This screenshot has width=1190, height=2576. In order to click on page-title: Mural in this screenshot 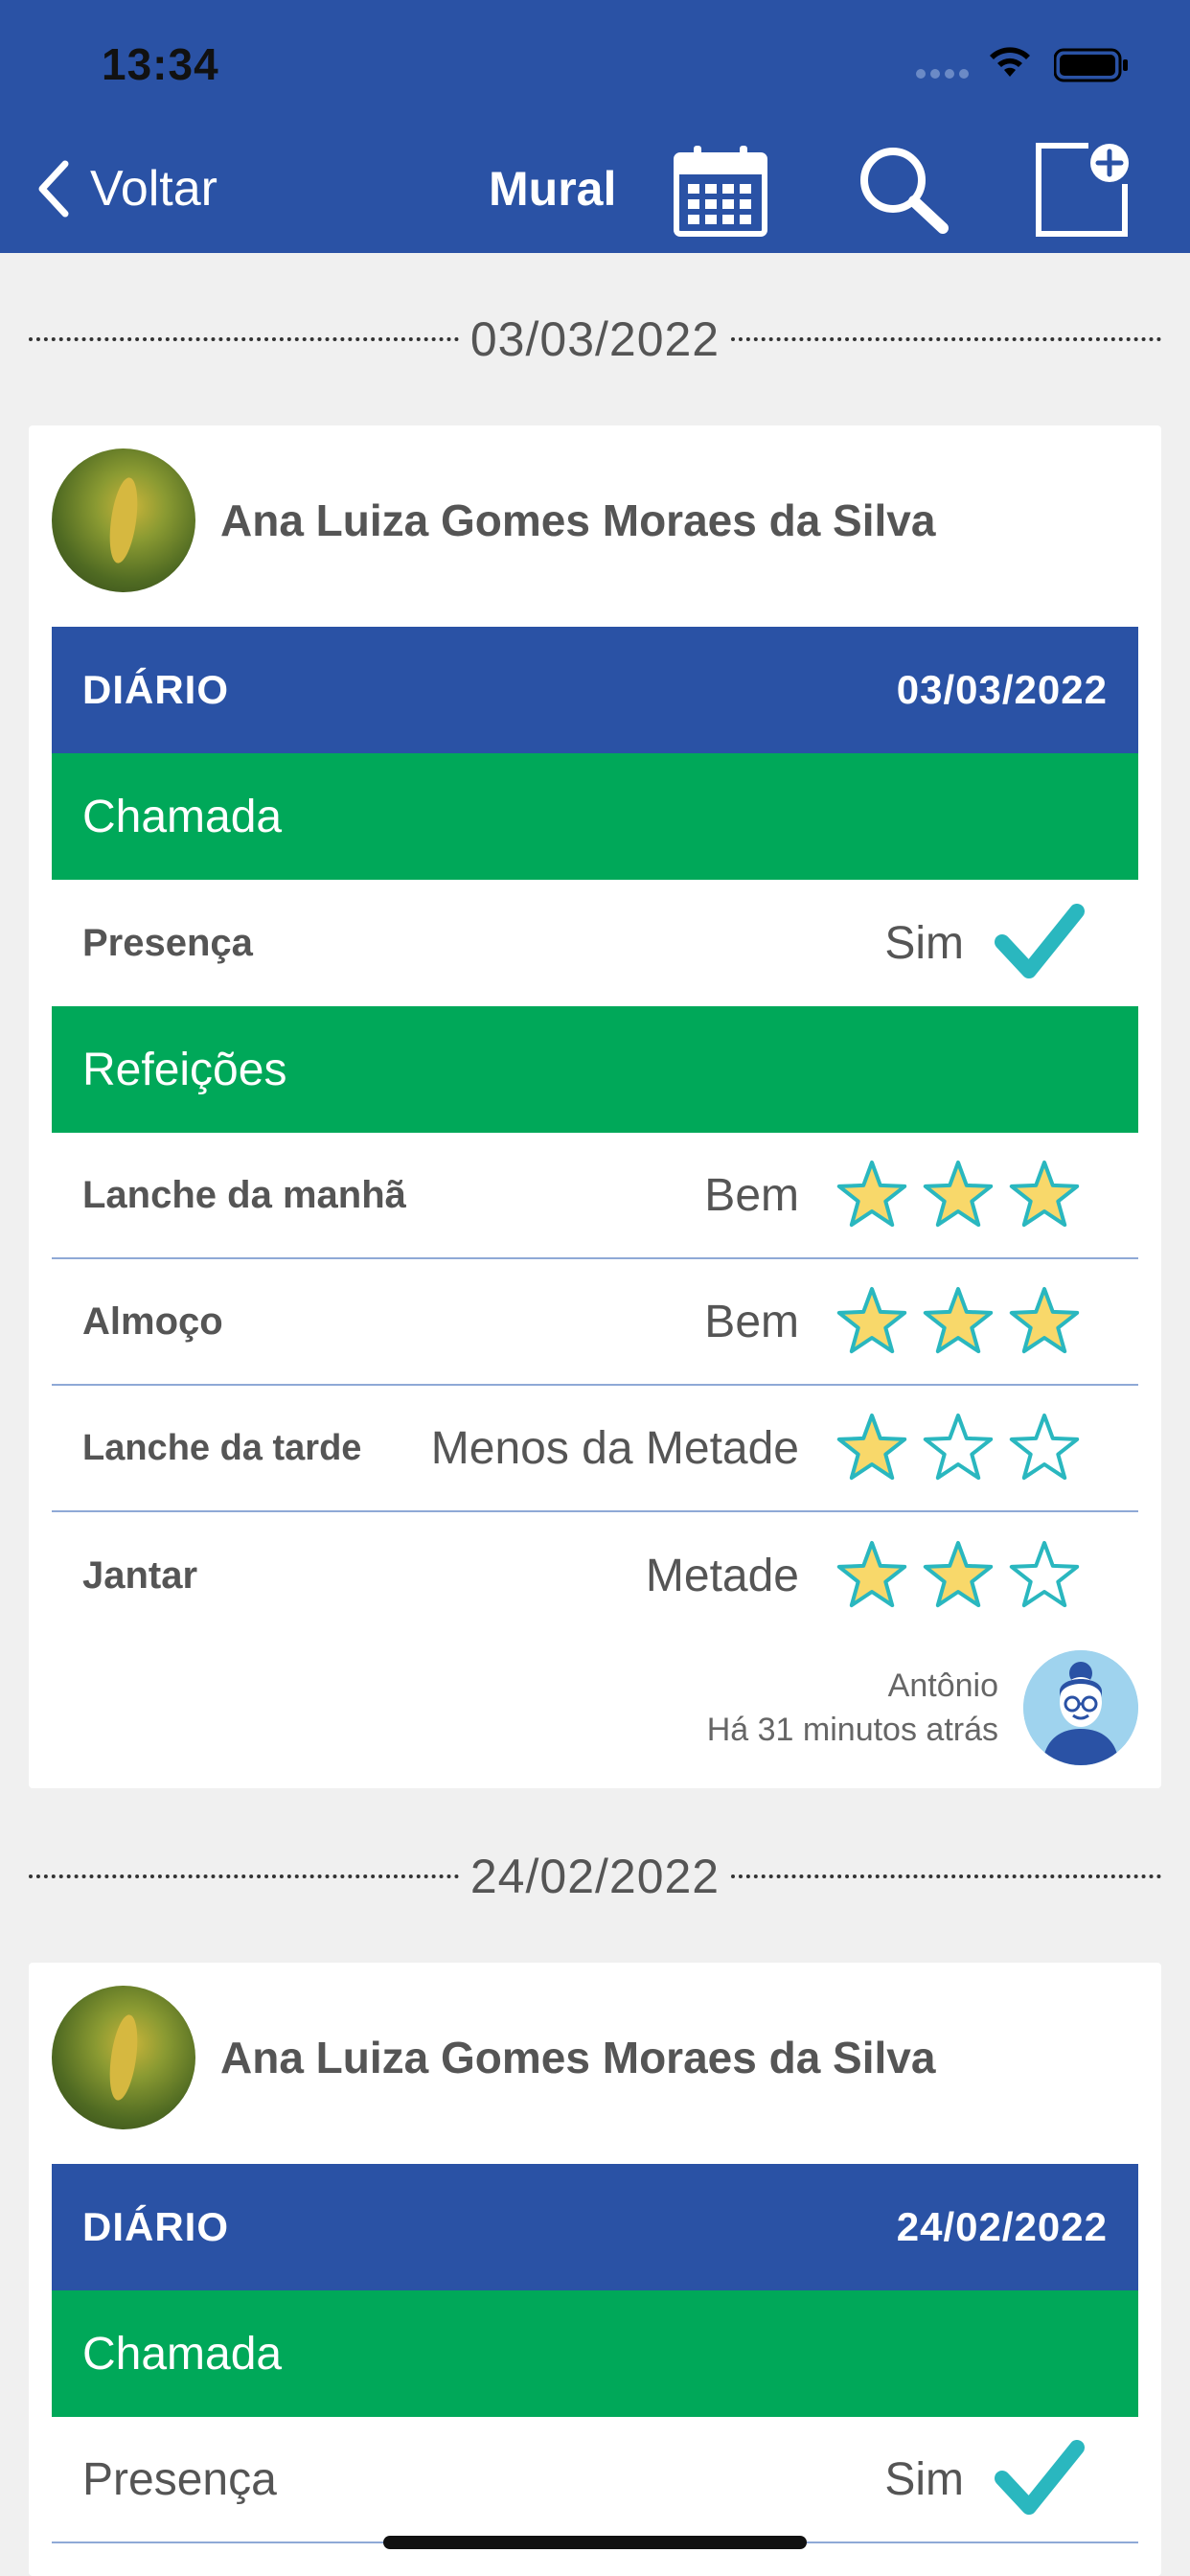, I will do `click(553, 189)`.